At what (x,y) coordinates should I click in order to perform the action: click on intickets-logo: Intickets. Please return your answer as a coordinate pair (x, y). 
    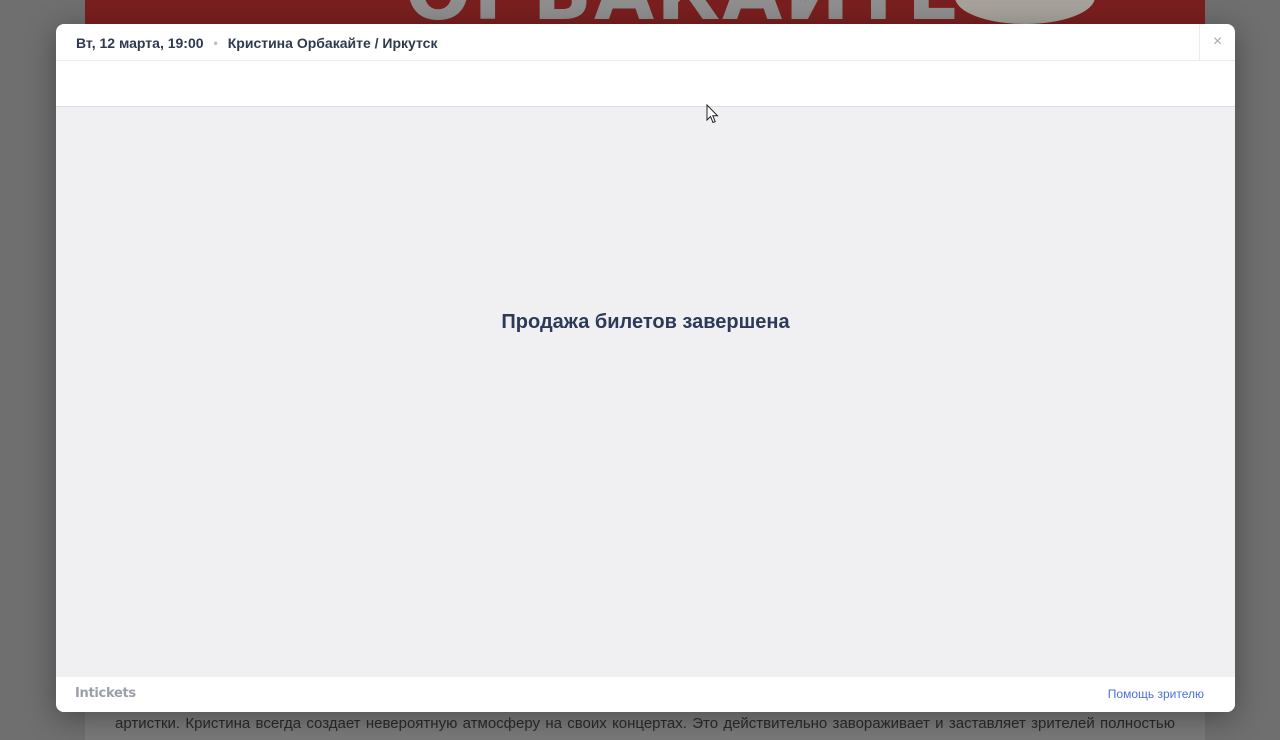
    Looking at the image, I should click on (105, 693).